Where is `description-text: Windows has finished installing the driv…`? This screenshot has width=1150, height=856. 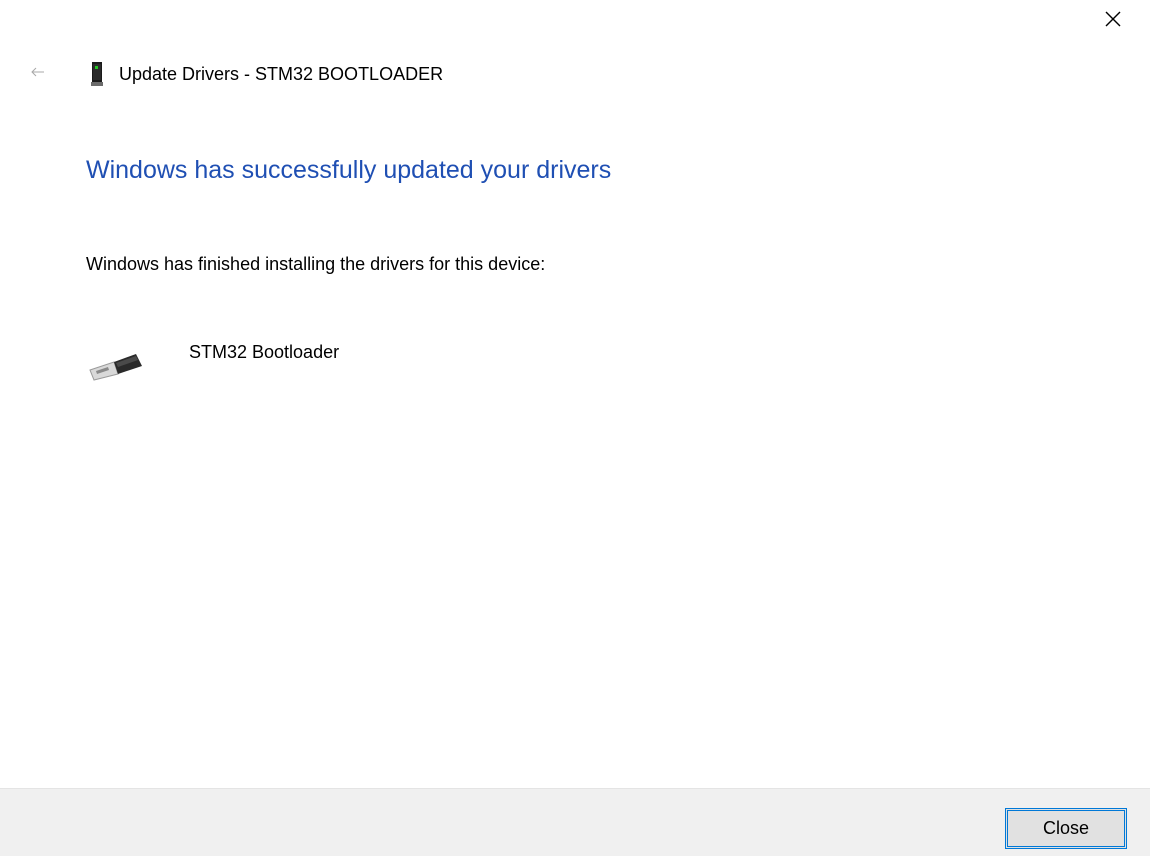
description-text: Windows has finished installing the driv… is located at coordinates (316, 264).